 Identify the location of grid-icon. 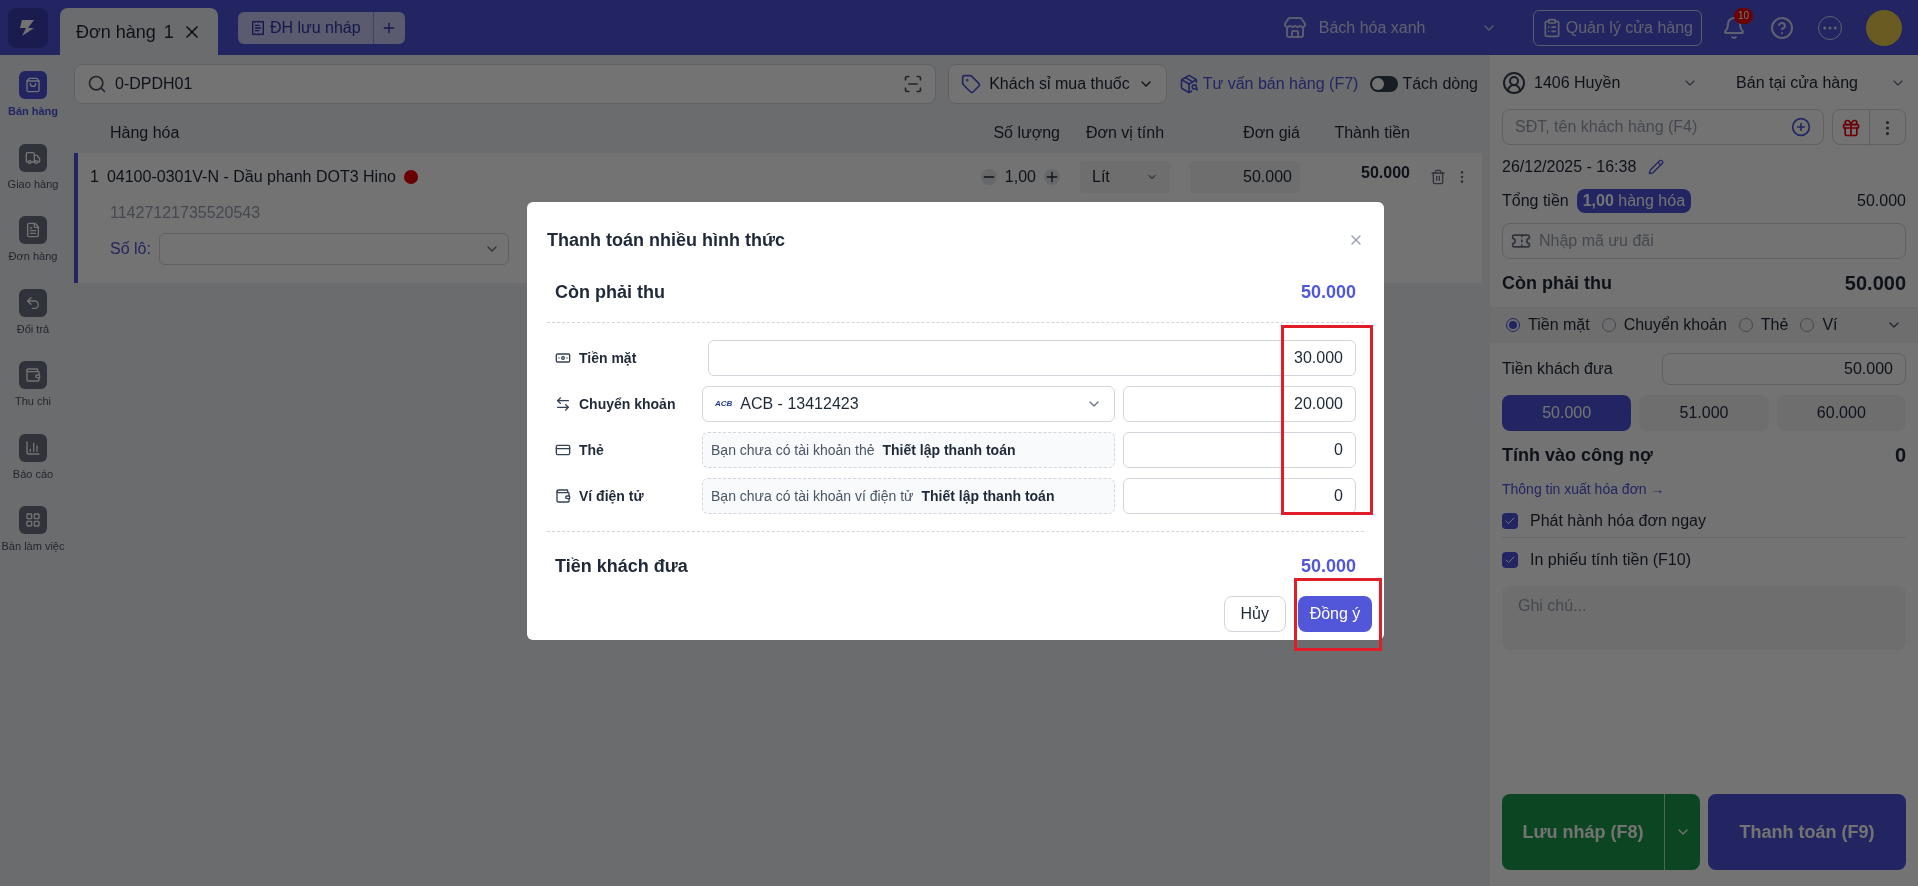
(33, 520).